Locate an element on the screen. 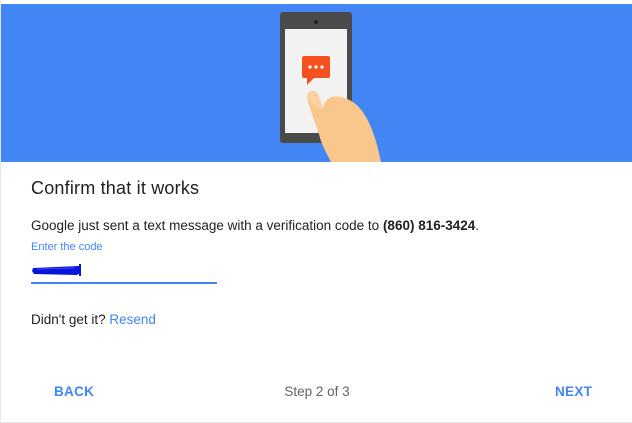 This screenshot has height=423, width=632. code-field is located at coordinates (124, 273).